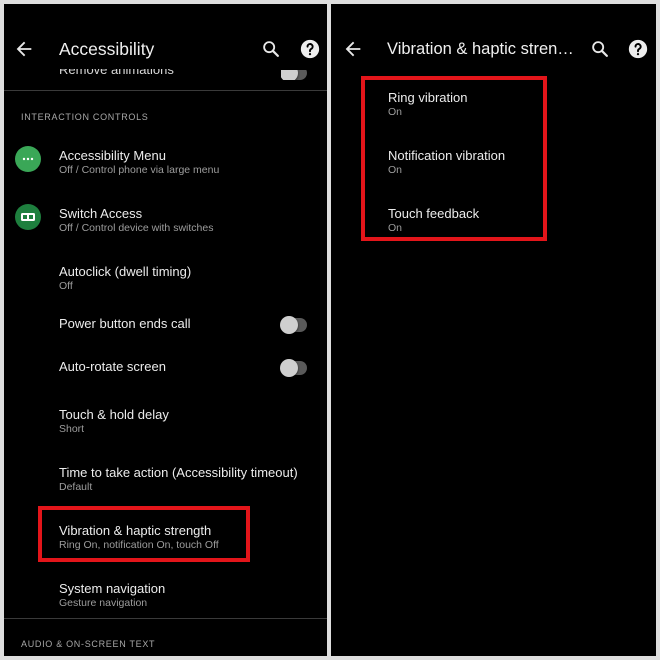 This screenshot has width=660, height=660. Describe the element at coordinates (112, 588) in the screenshot. I see `item-title: System navigation` at that location.